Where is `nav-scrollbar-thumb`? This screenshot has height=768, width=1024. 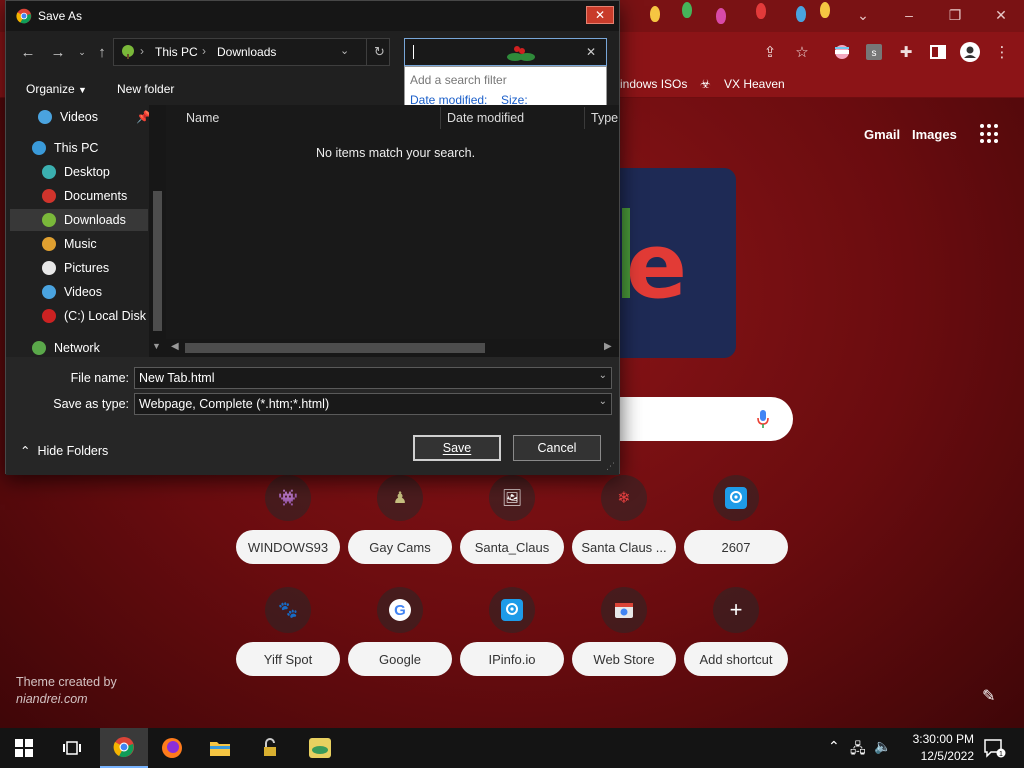 nav-scrollbar-thumb is located at coordinates (157, 261).